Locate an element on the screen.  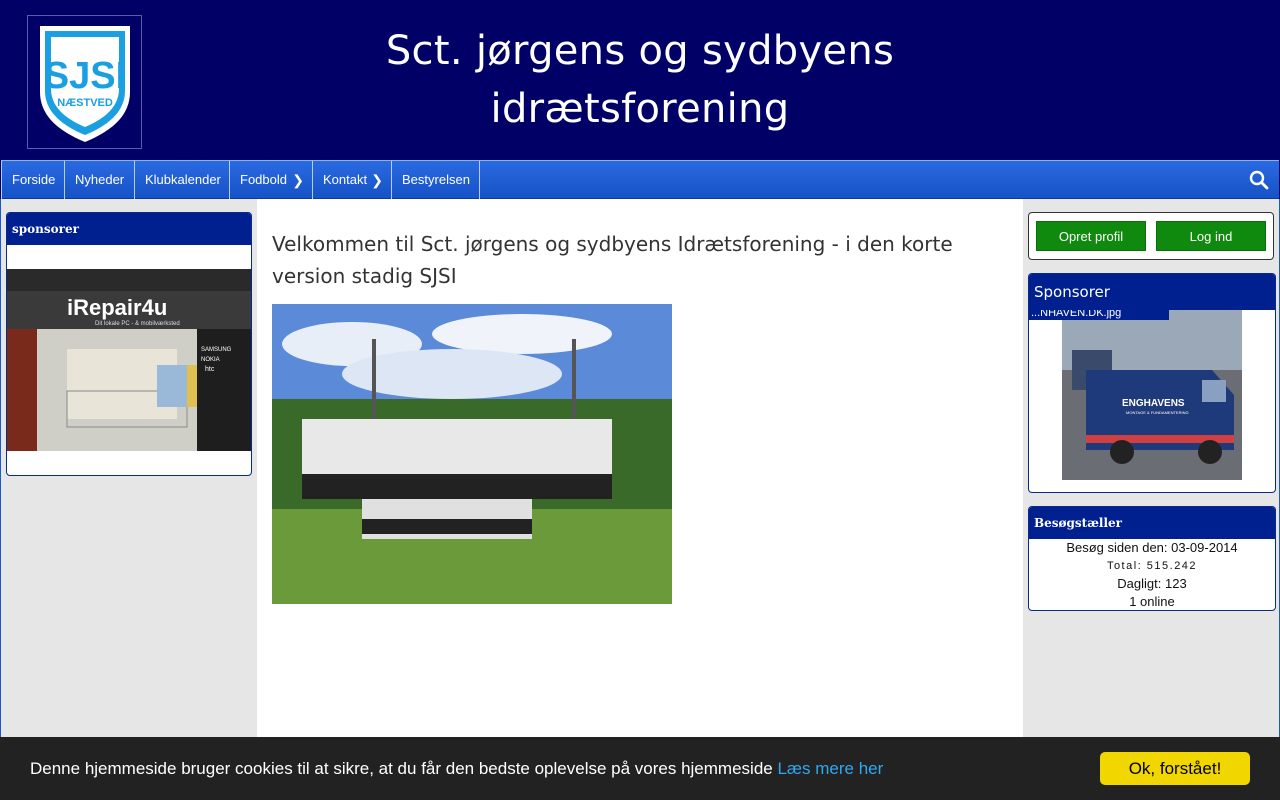
nav-item-label: Bestyrelsen is located at coordinates (436, 179).